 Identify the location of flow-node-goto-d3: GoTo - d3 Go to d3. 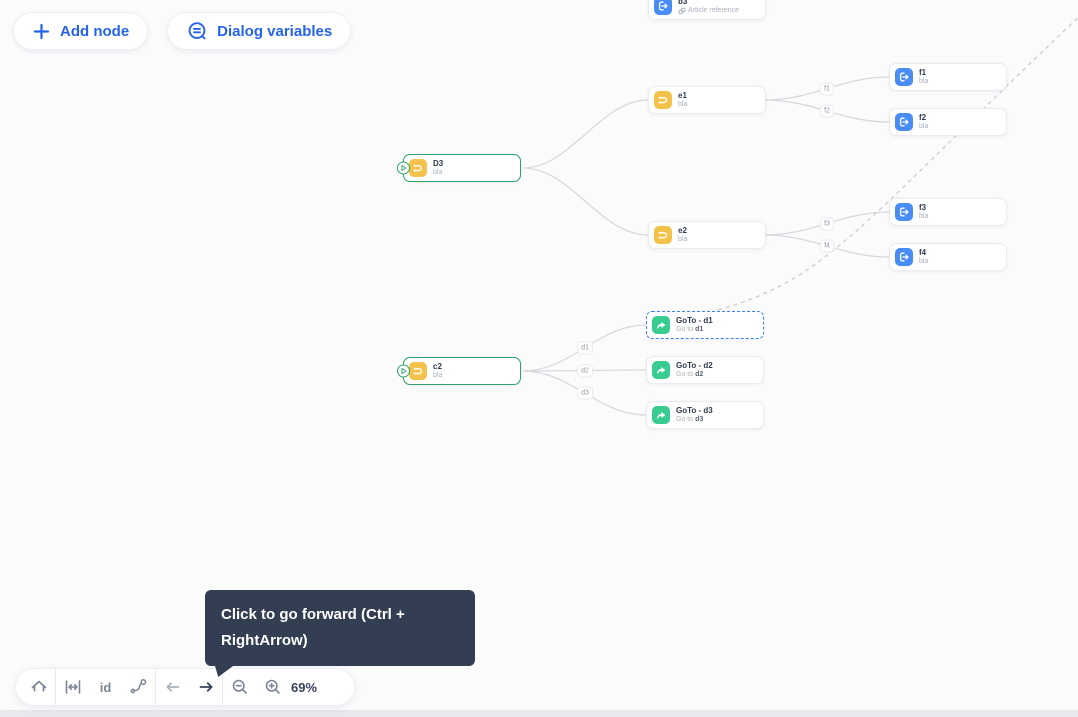
(705, 415).